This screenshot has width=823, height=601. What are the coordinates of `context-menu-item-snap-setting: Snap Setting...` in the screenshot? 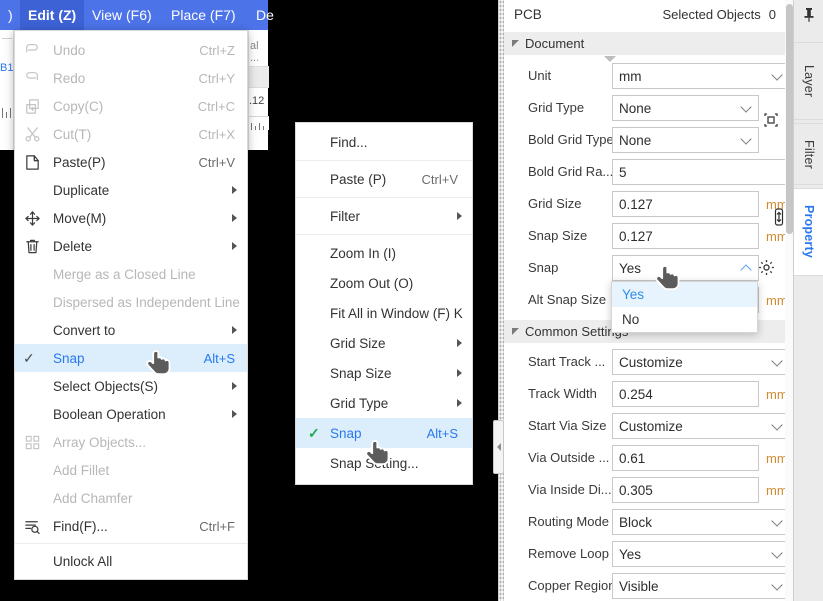 It's located at (384, 463).